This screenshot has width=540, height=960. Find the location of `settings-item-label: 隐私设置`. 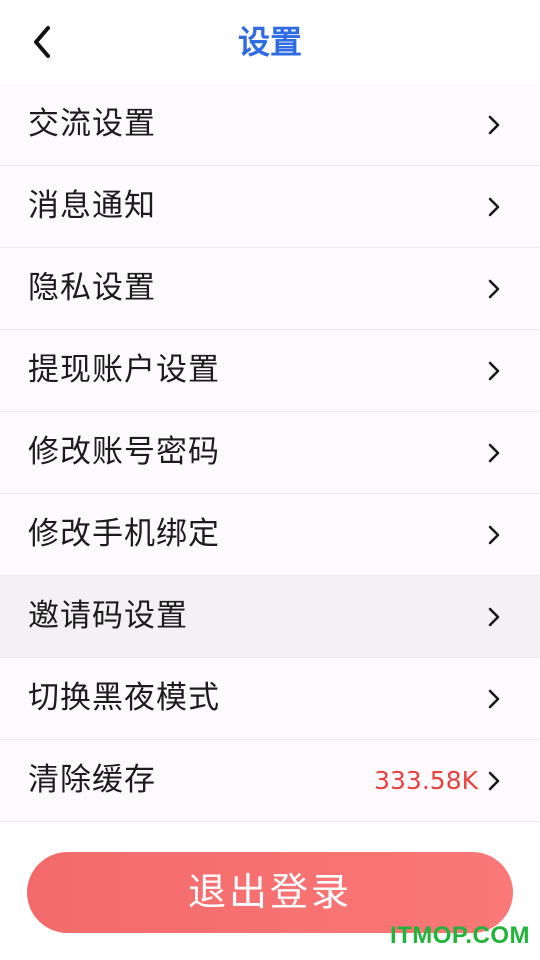

settings-item-label: 隐私设置 is located at coordinates (92, 288).